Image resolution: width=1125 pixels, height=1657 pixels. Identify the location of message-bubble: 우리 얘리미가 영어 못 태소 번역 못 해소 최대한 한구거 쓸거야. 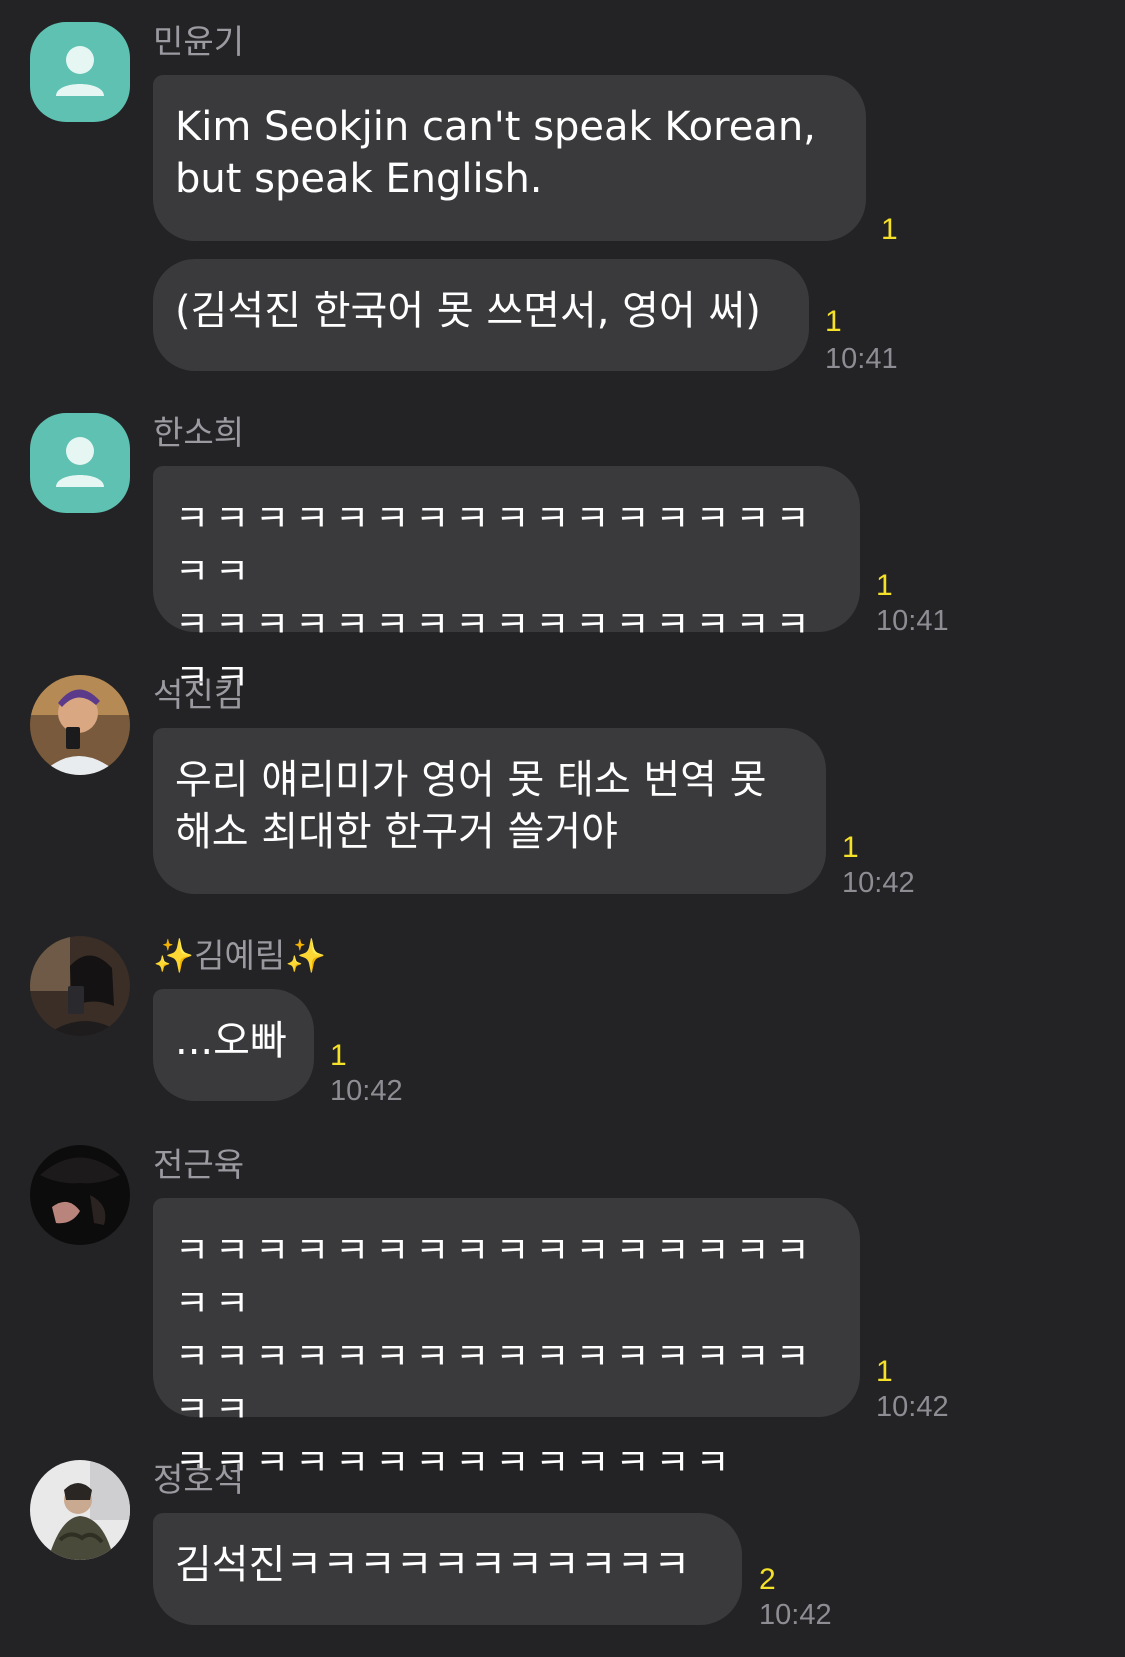
(489, 811).